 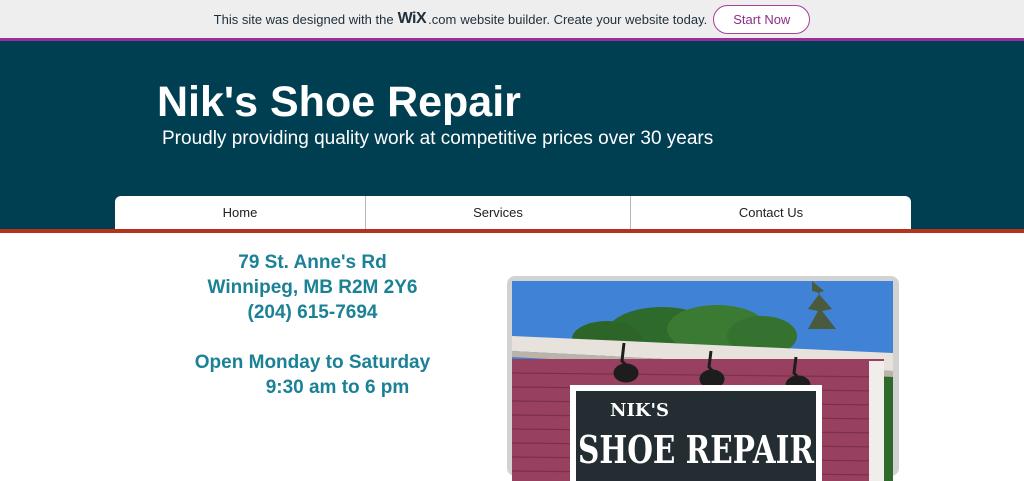 I want to click on sign-small-text: NIK'S, so click(x=639, y=410).